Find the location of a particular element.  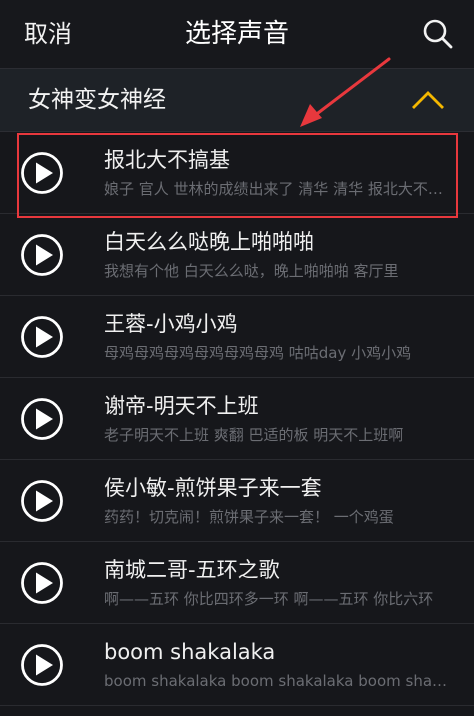

sound-row: 南城二哥-五环之歌 啊——五环 你比四环多一环 啊——五环 你比六环 is located at coordinates (237, 583).